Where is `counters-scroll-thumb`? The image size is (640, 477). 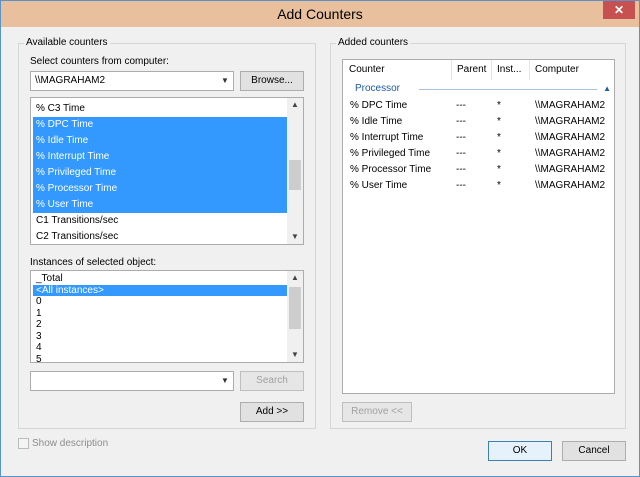 counters-scroll-thumb is located at coordinates (295, 175).